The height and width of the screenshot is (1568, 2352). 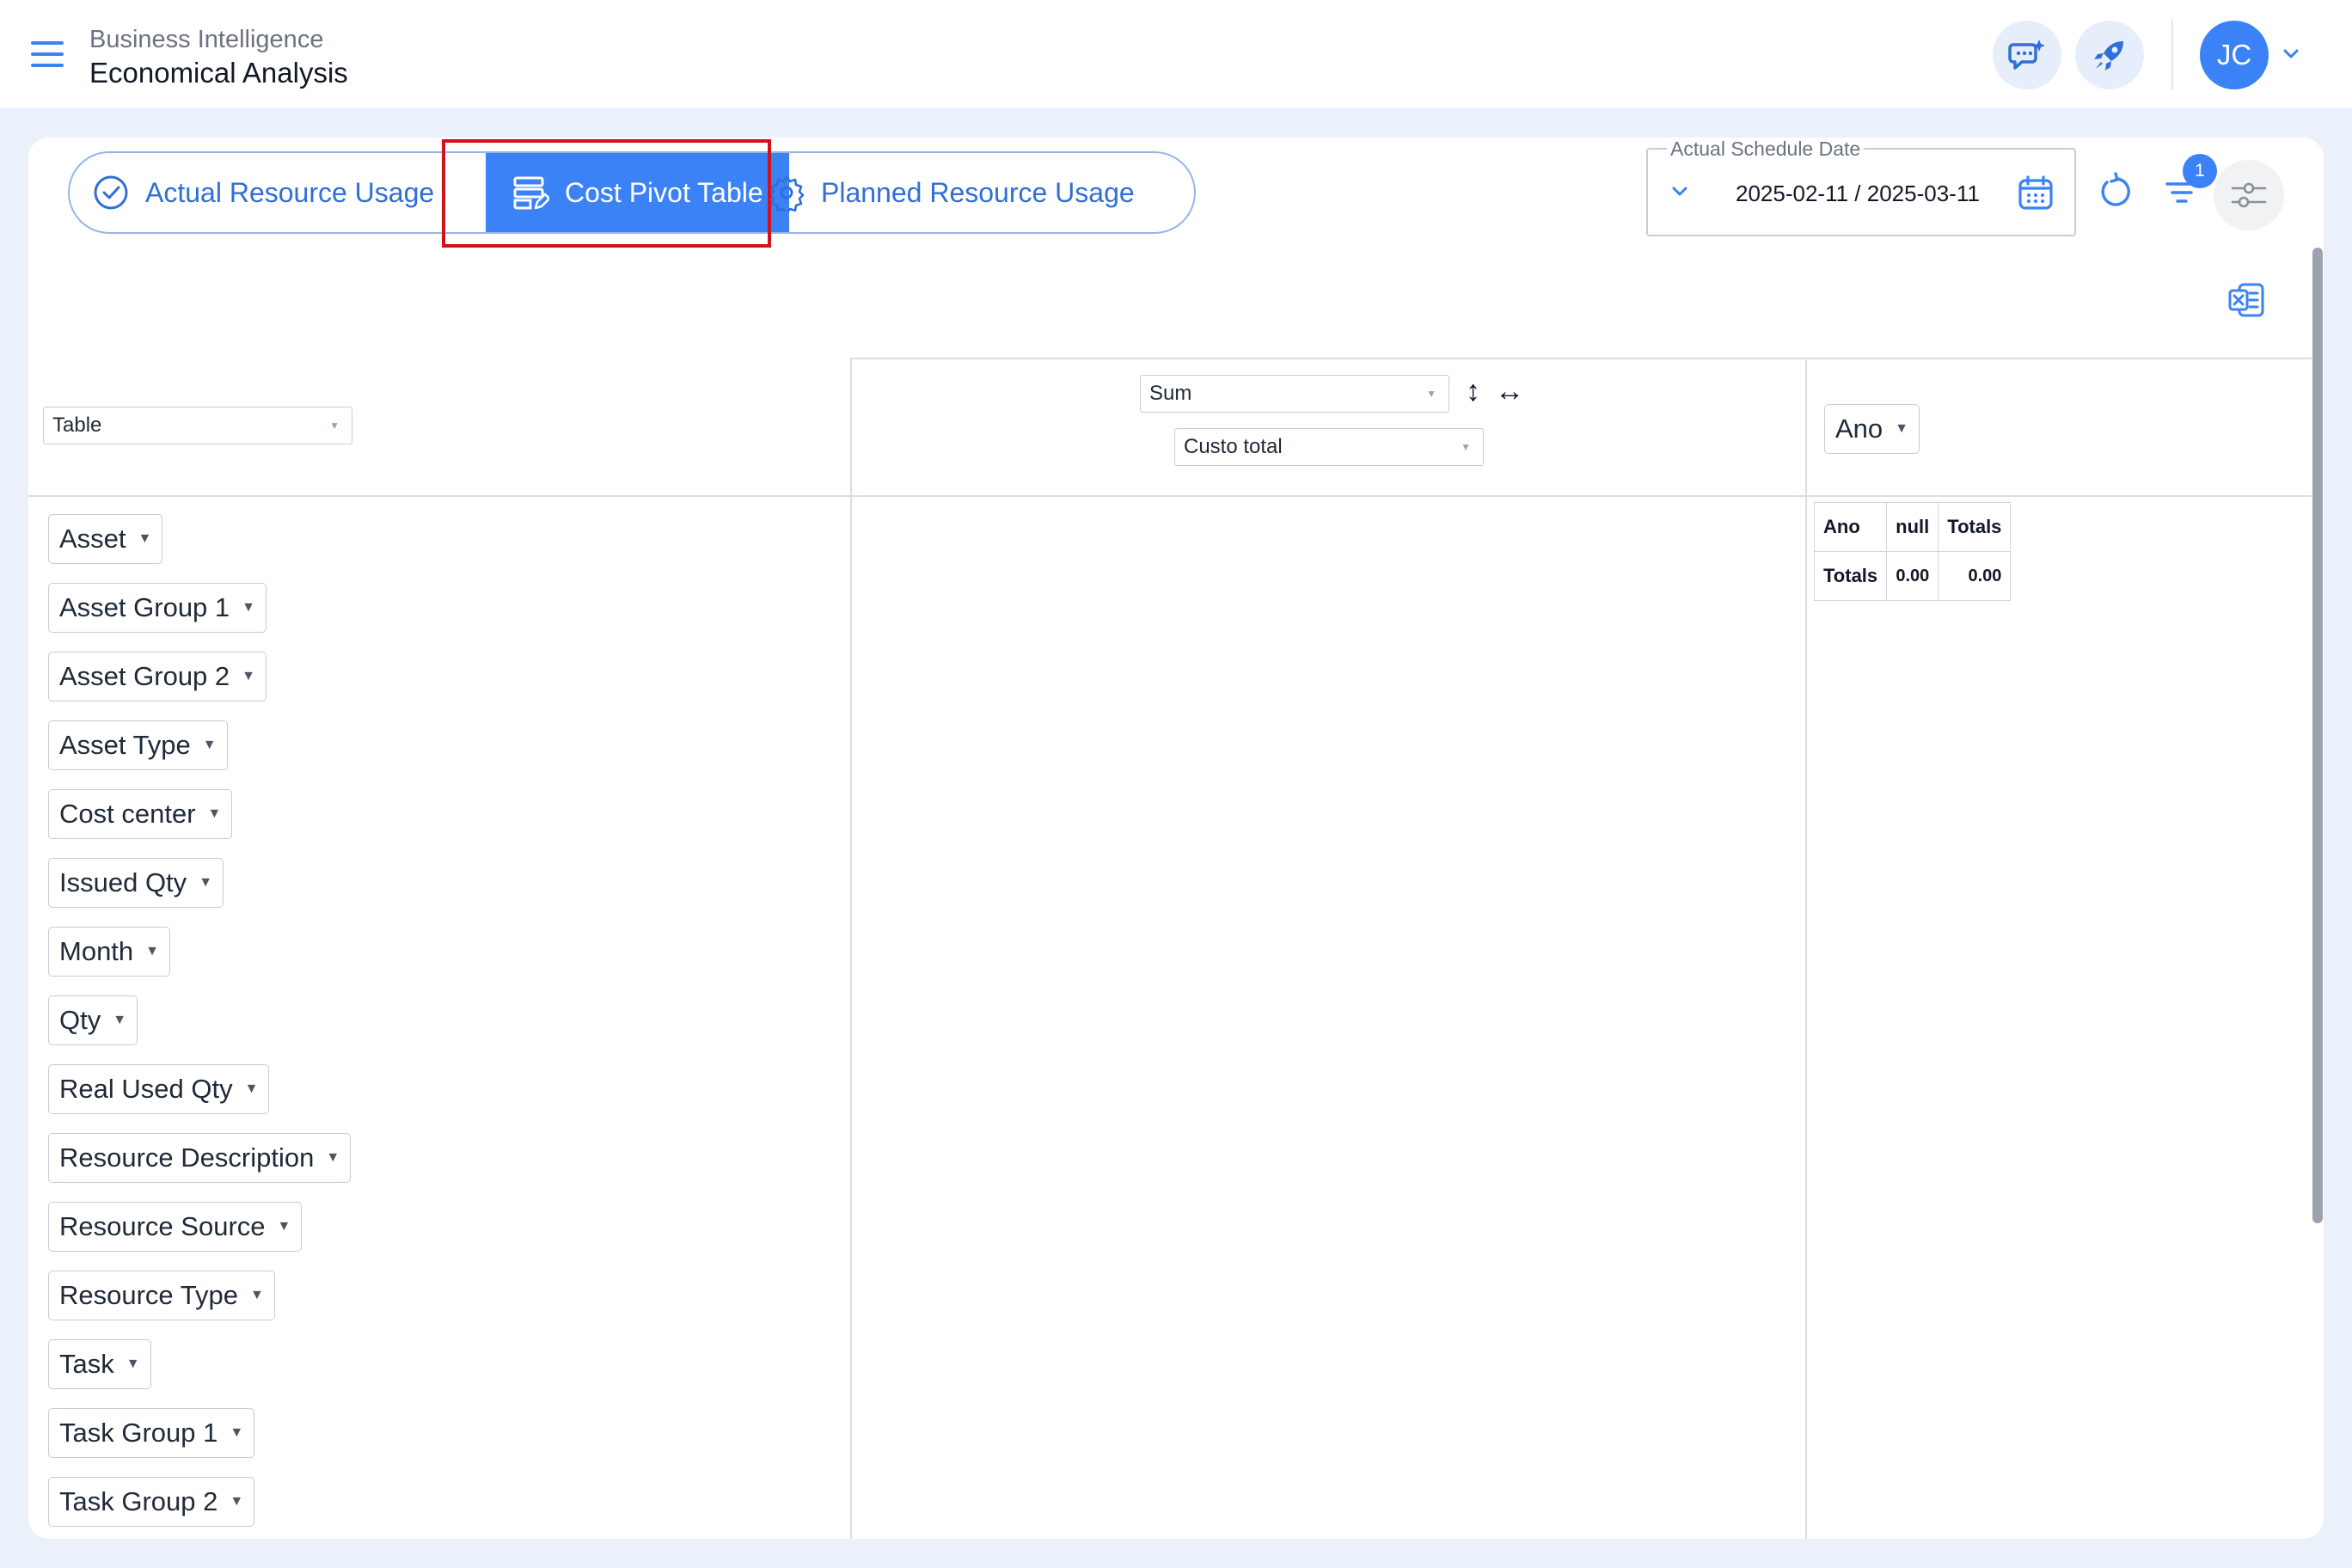 What do you see at coordinates (2172, 54) in the screenshot?
I see `header-divider` at bounding box center [2172, 54].